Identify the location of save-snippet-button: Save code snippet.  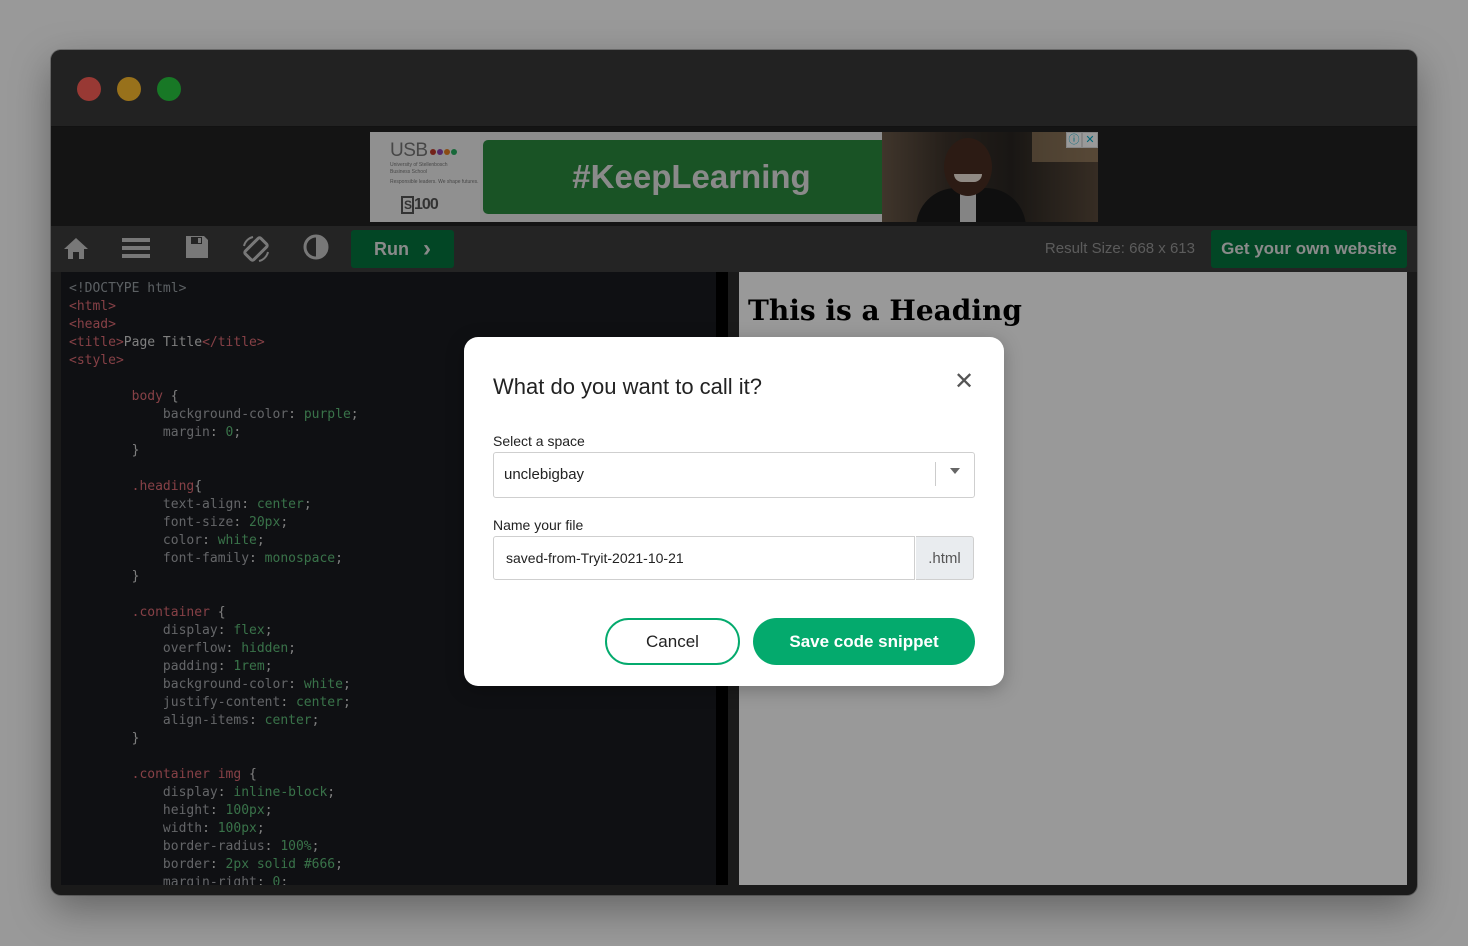
(864, 641).